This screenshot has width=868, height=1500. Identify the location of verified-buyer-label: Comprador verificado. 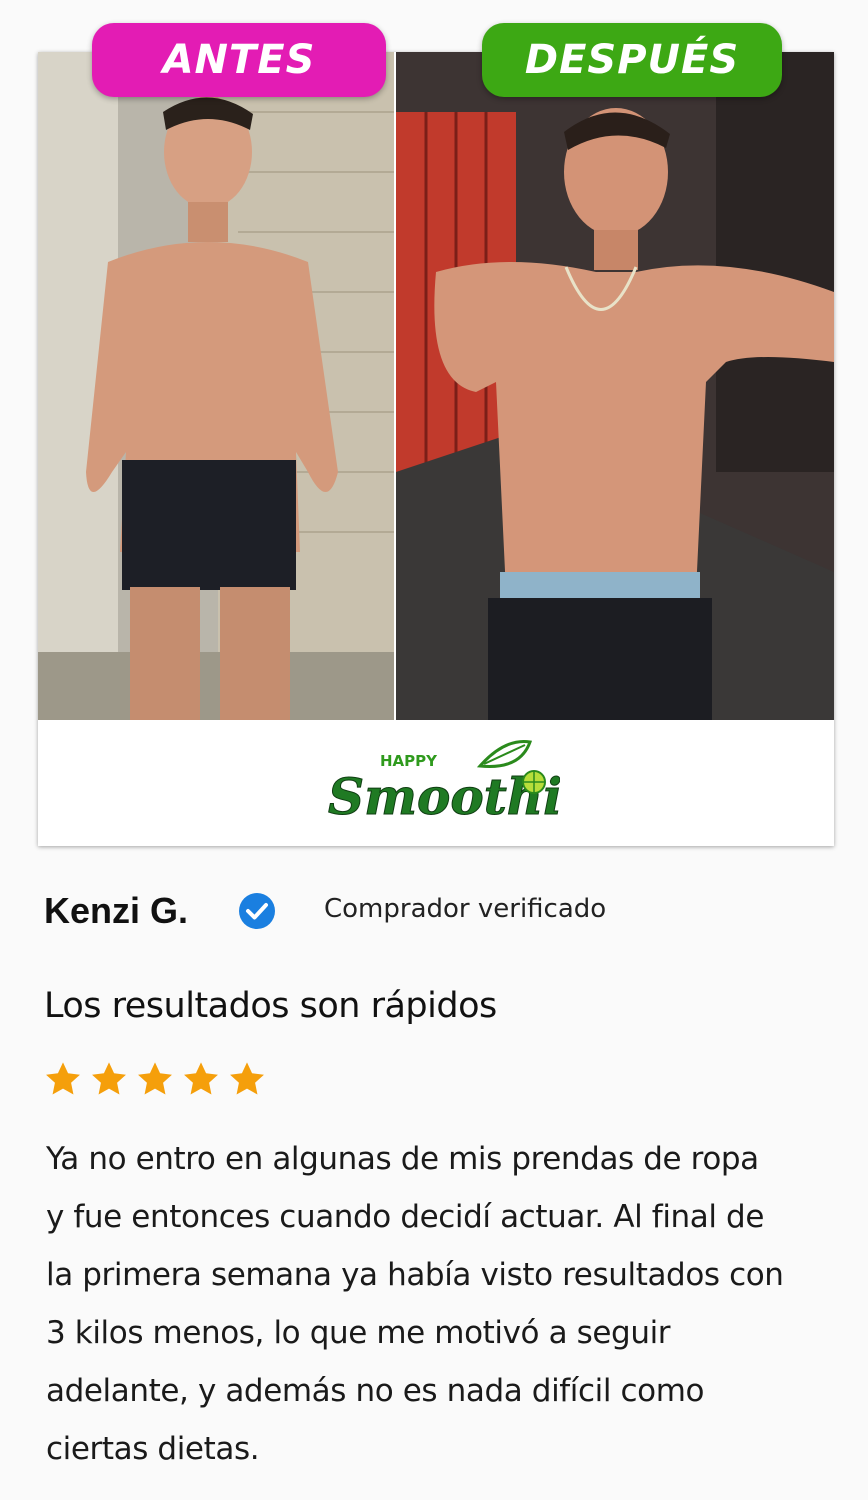
(465, 909).